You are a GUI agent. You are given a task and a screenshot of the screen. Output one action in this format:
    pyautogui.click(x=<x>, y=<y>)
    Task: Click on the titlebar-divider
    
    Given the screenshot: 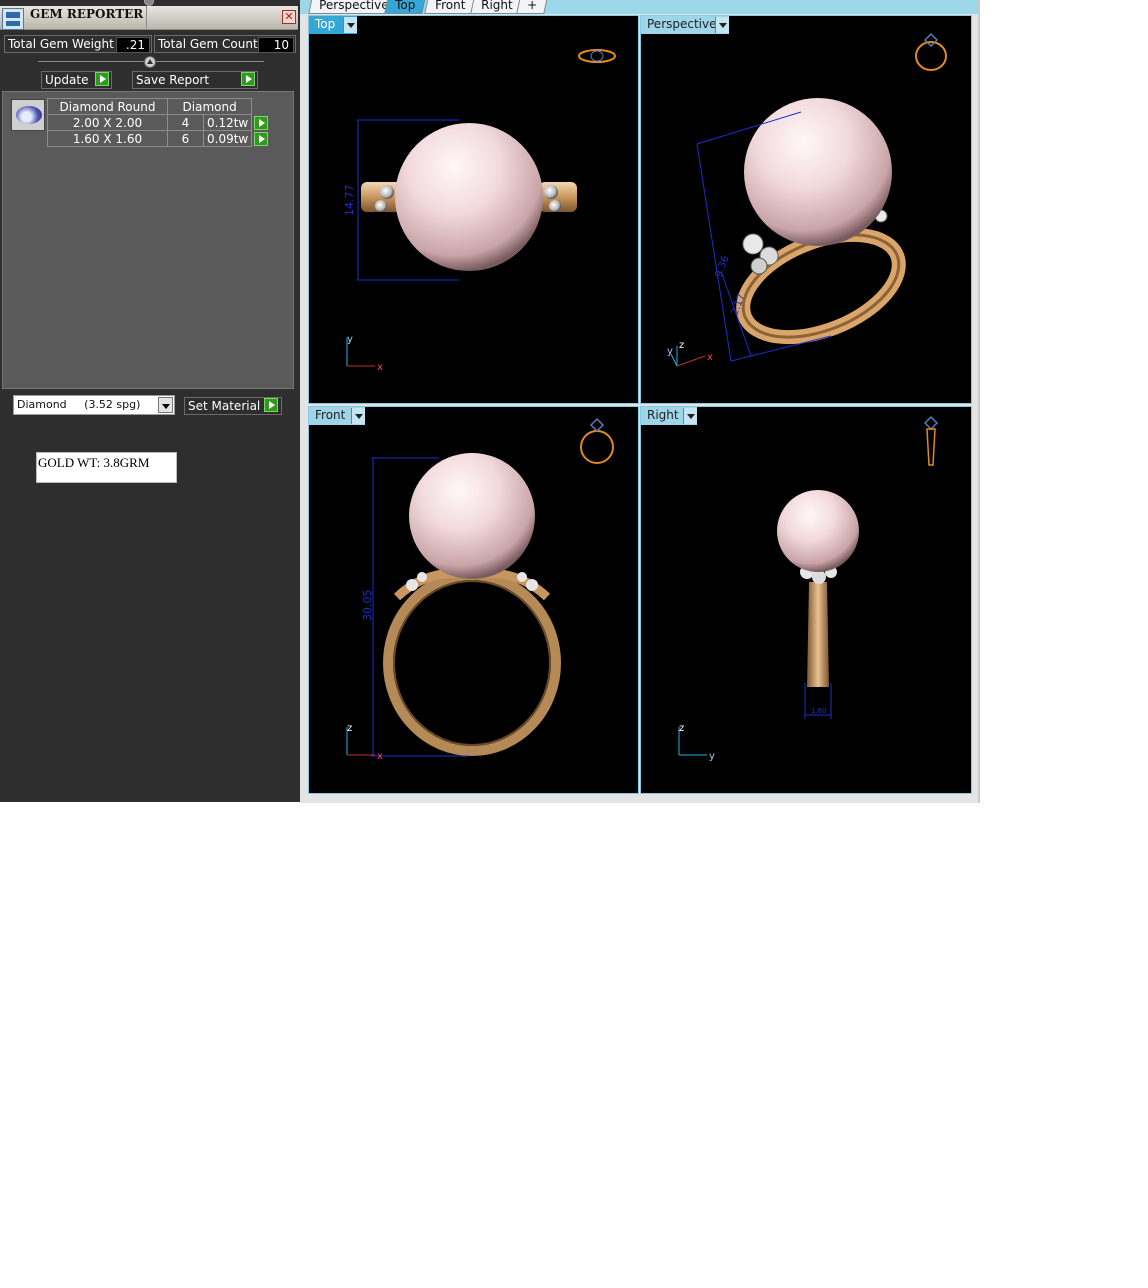 What is the action you would take?
    pyautogui.click(x=146, y=18)
    